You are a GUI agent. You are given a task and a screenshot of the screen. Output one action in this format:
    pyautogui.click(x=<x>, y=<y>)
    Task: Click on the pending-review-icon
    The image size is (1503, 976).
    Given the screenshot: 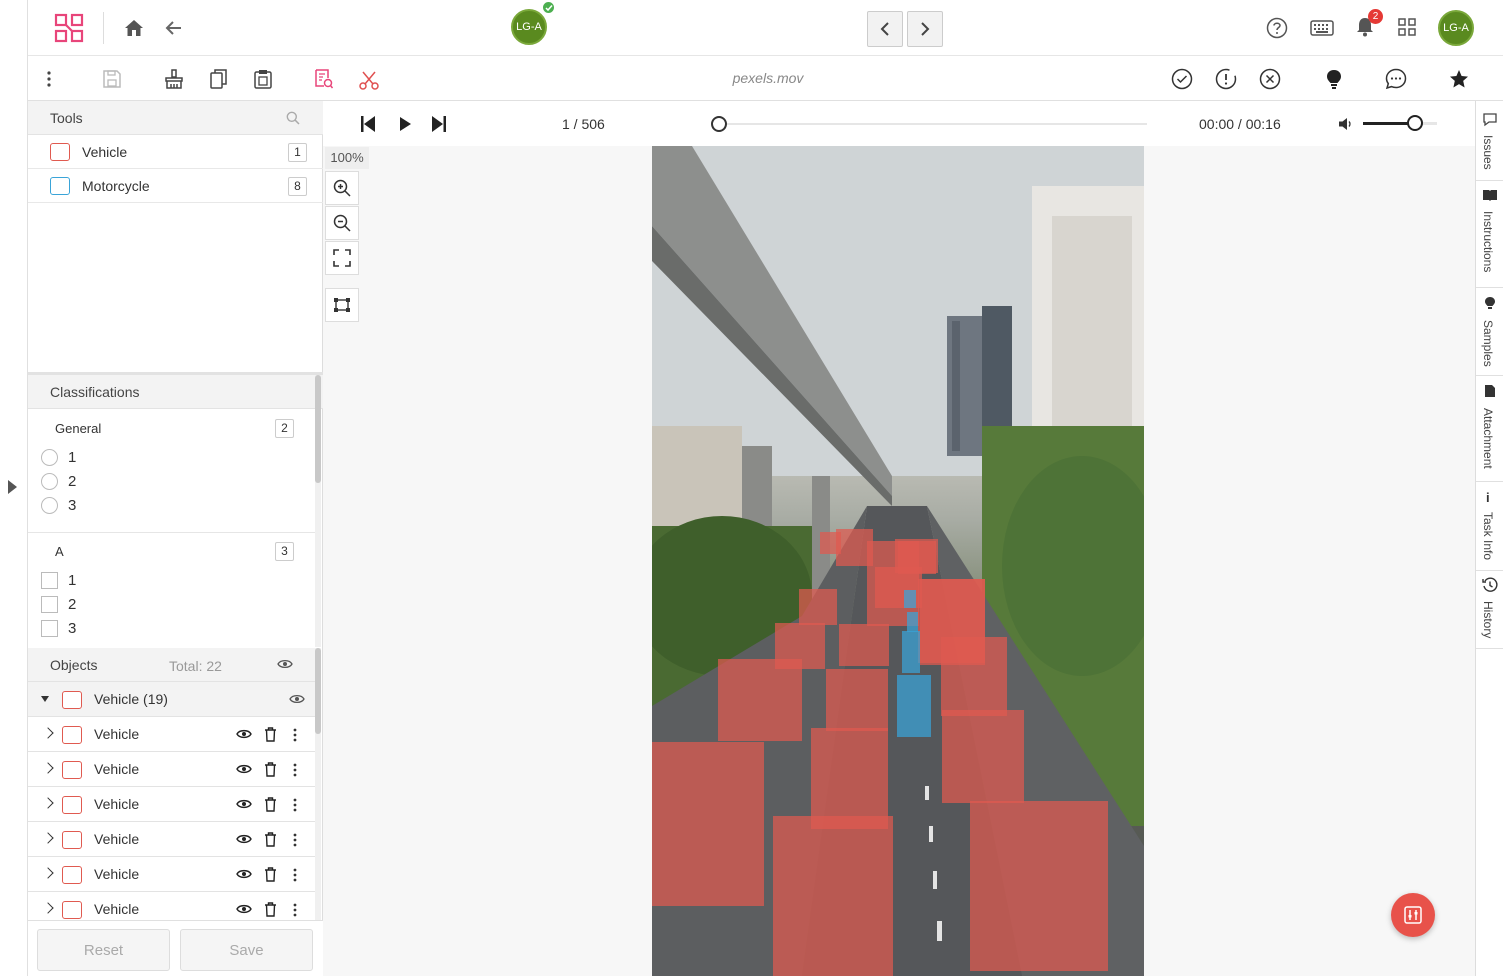 What is the action you would take?
    pyautogui.click(x=1226, y=79)
    